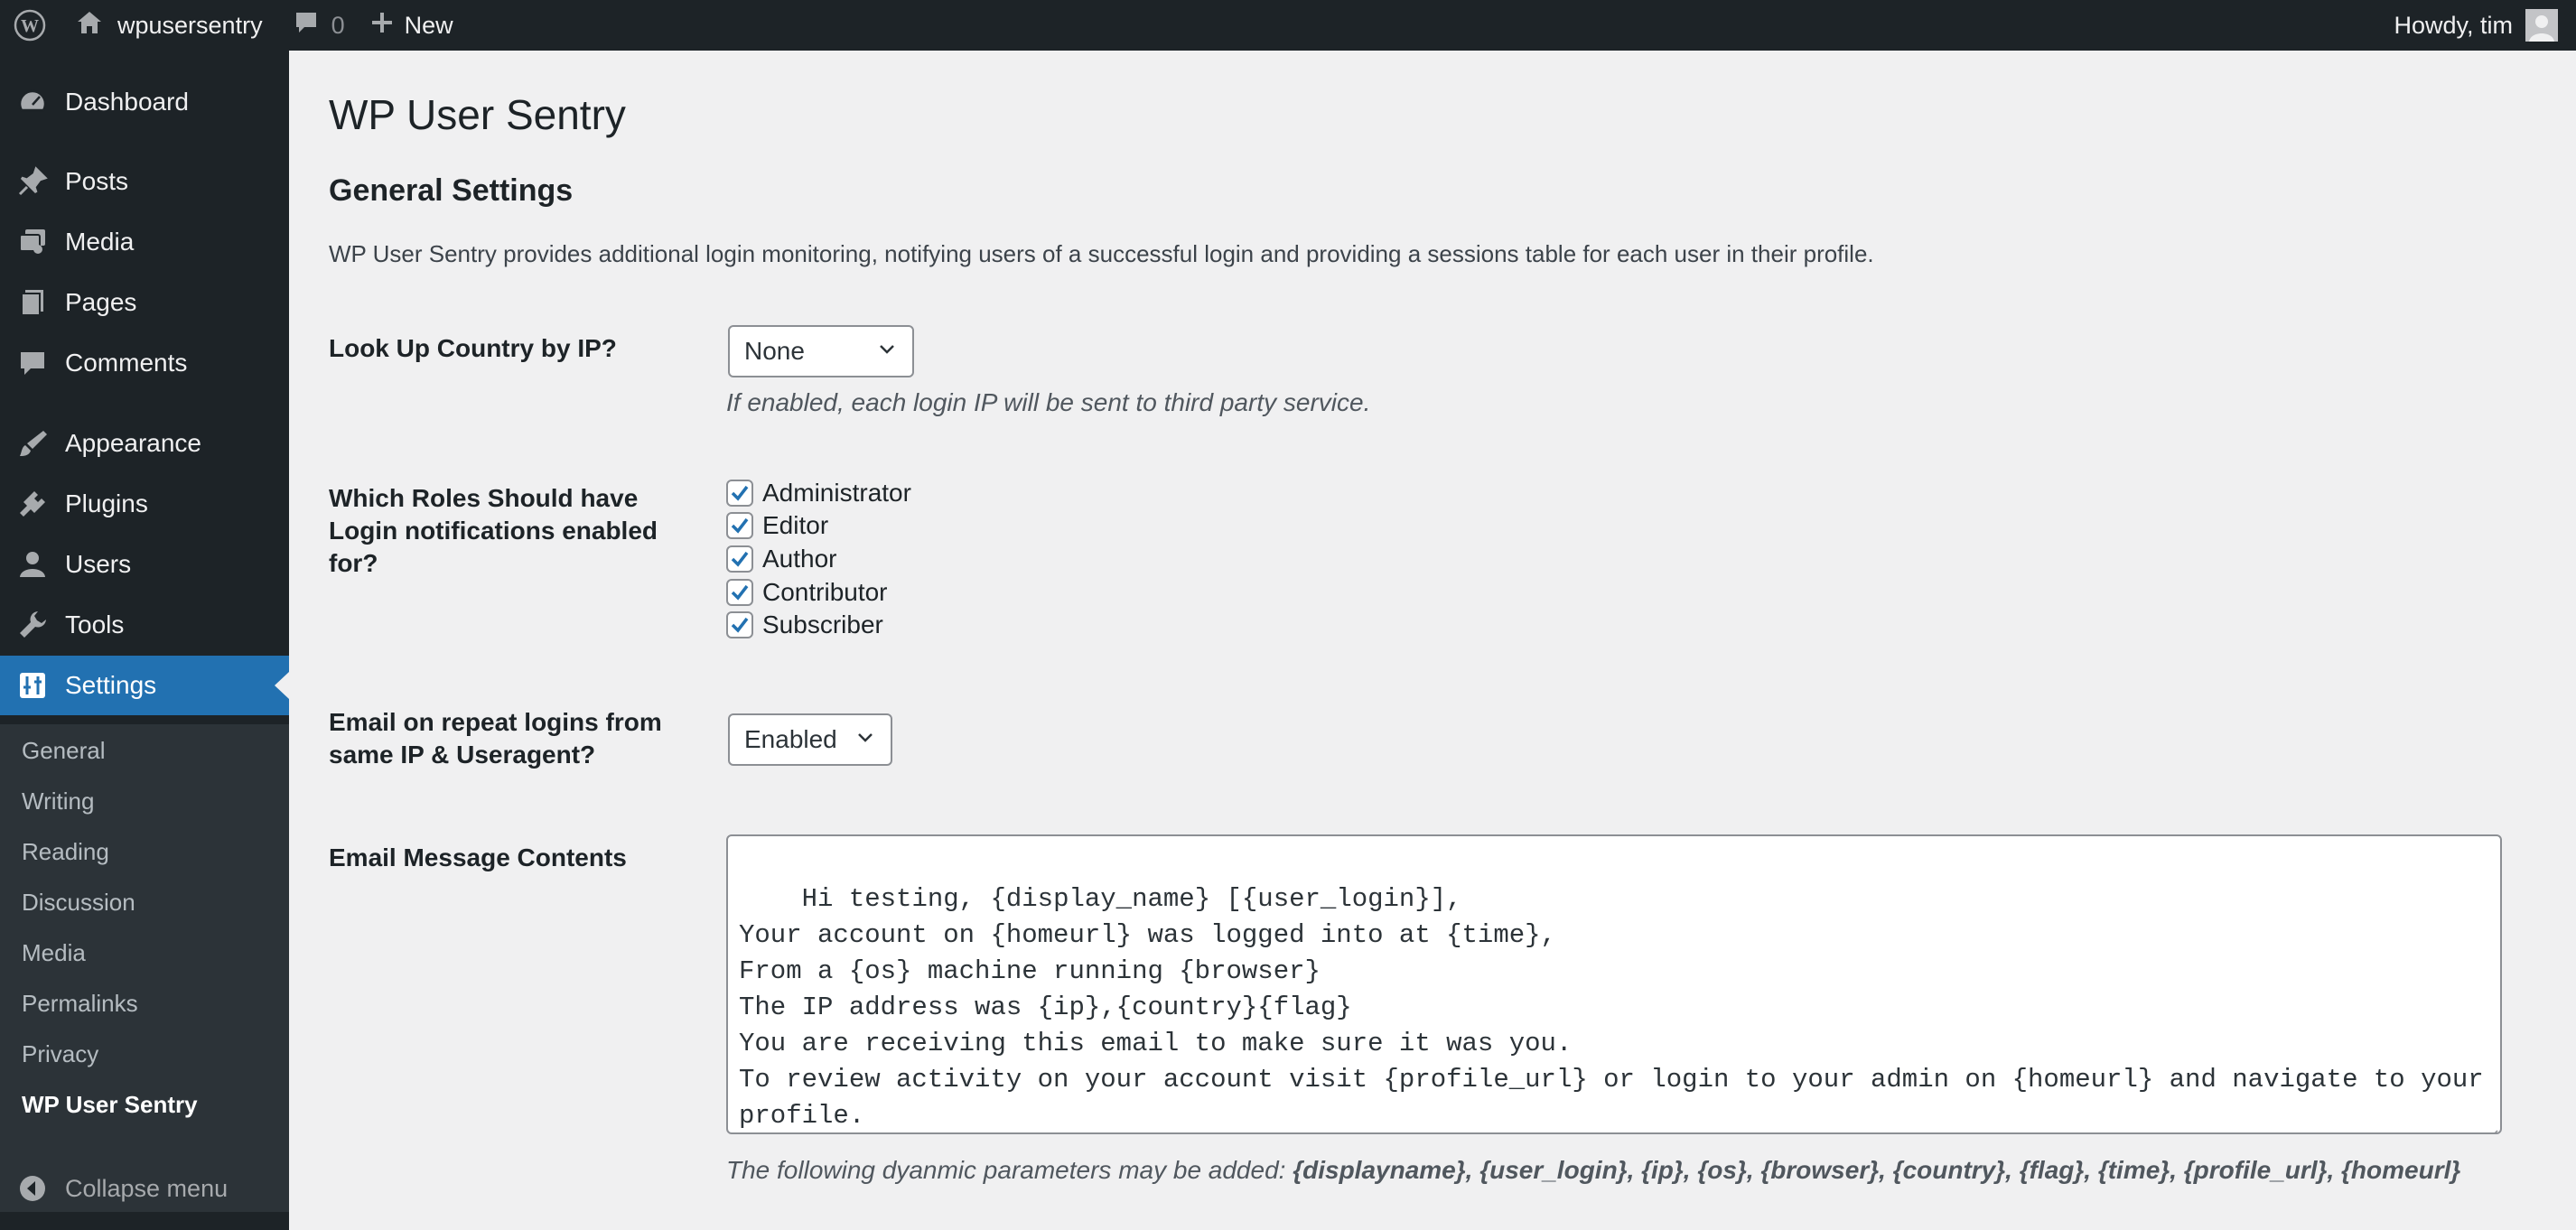 This screenshot has height=1230, width=2576. I want to click on media-icon, so click(32, 242).